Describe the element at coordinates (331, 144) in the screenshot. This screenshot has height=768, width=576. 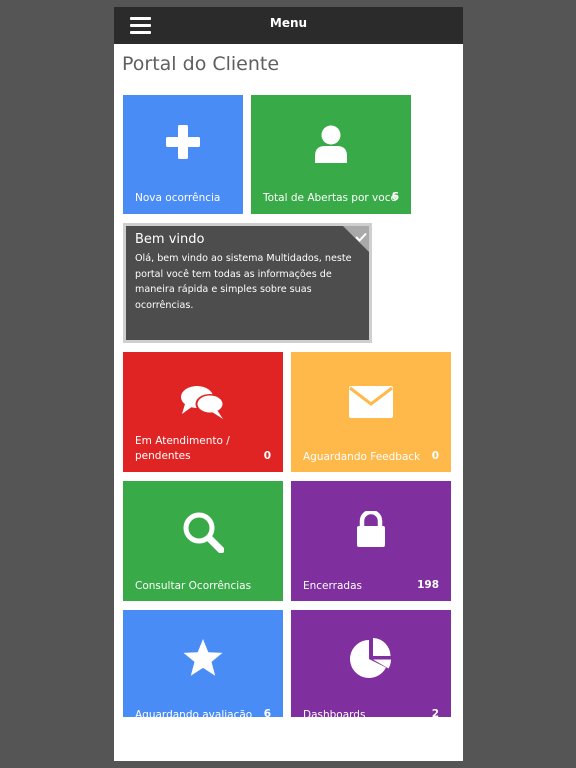
I see `user-icon` at that location.